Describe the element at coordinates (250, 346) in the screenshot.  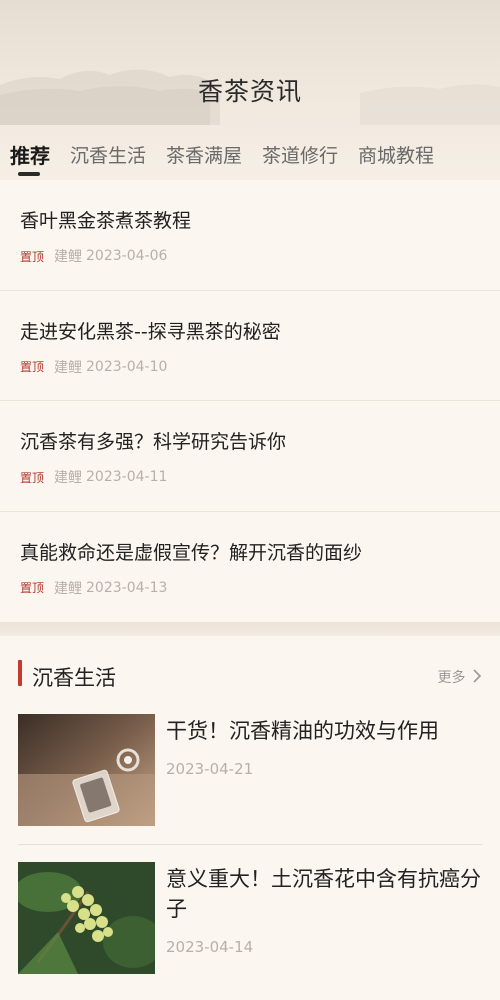
I see `list-item: 走进安化黑茶--探寻黑茶的秘密 置顶 建鲤 2023-04-10` at that location.